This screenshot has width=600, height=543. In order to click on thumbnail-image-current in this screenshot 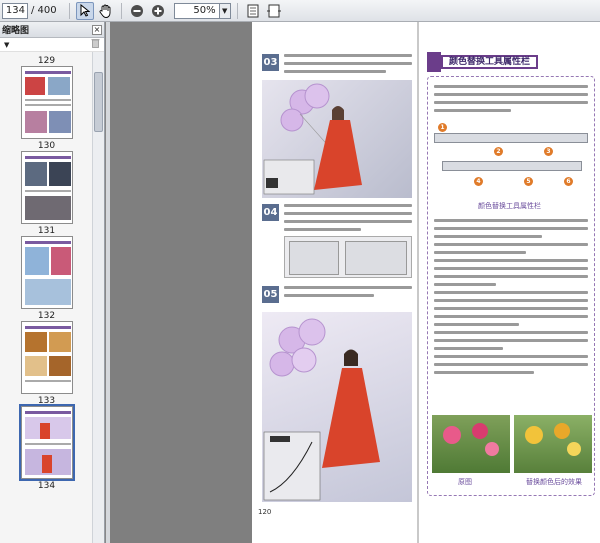, I will do `click(46, 442)`.